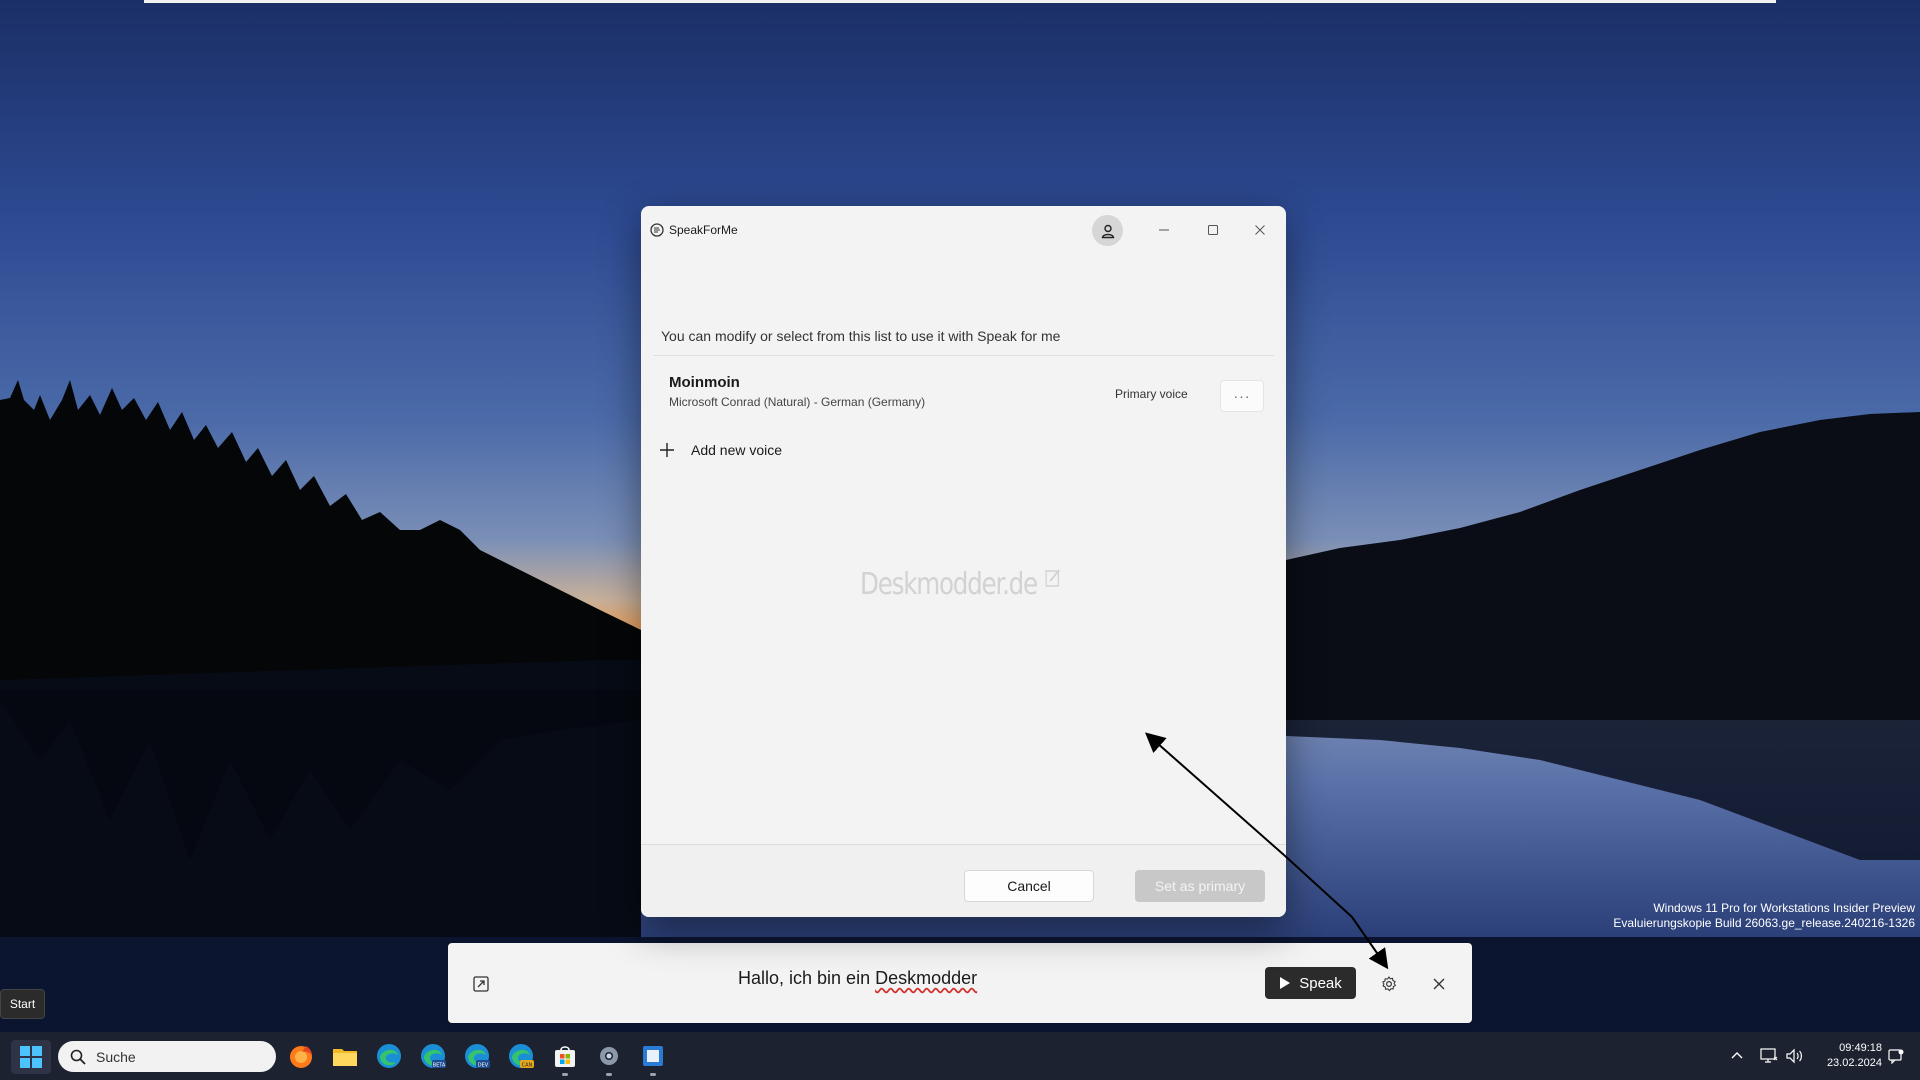  I want to click on more-options-button: ···, so click(1242, 396).